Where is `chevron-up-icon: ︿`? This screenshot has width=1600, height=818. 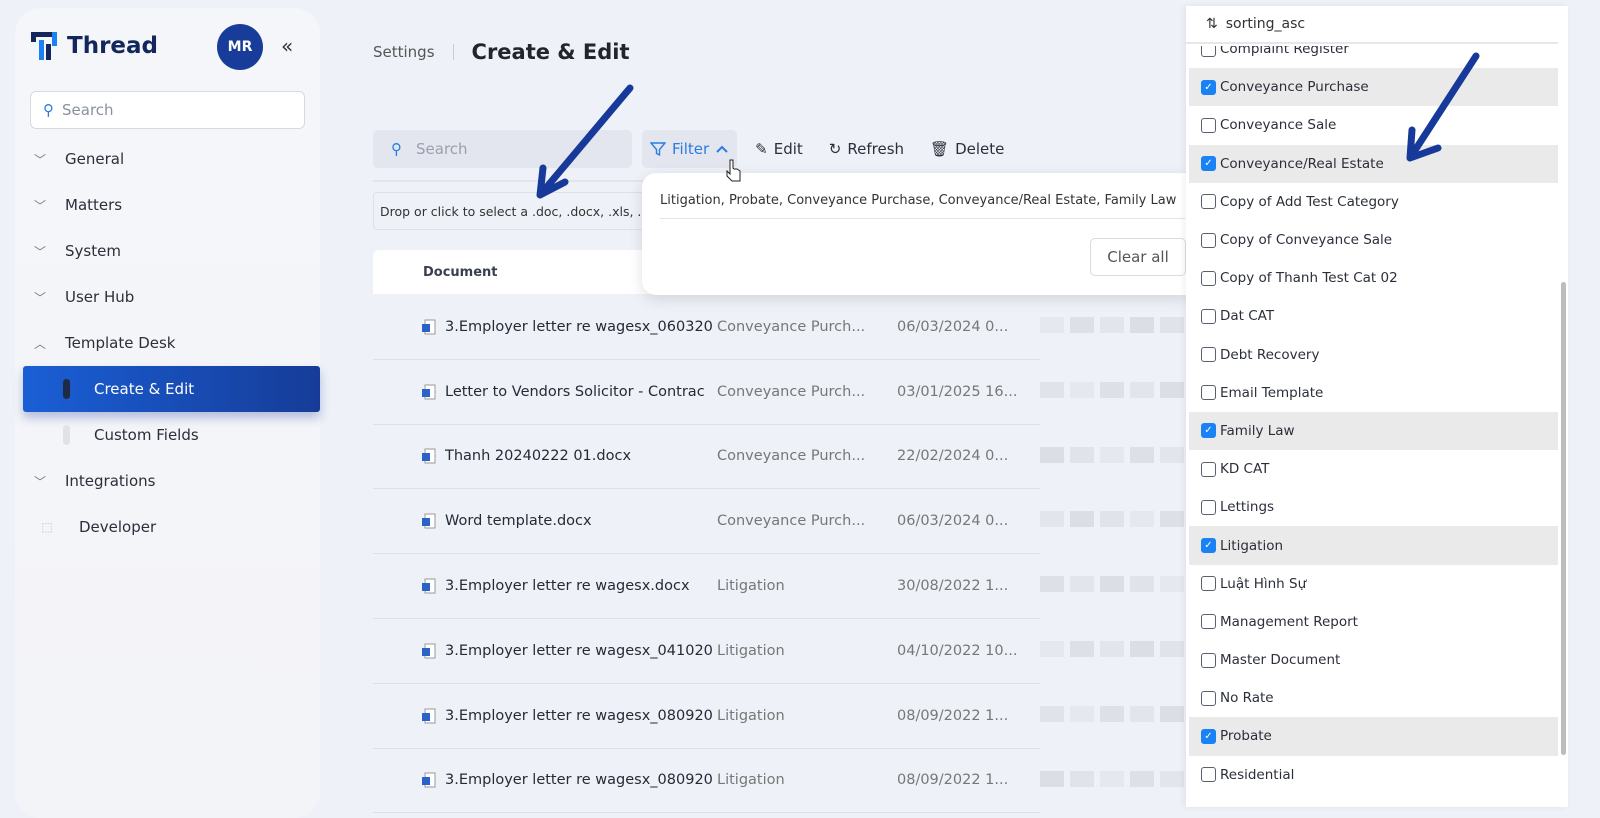
chevron-up-icon: ︿ is located at coordinates (39, 343).